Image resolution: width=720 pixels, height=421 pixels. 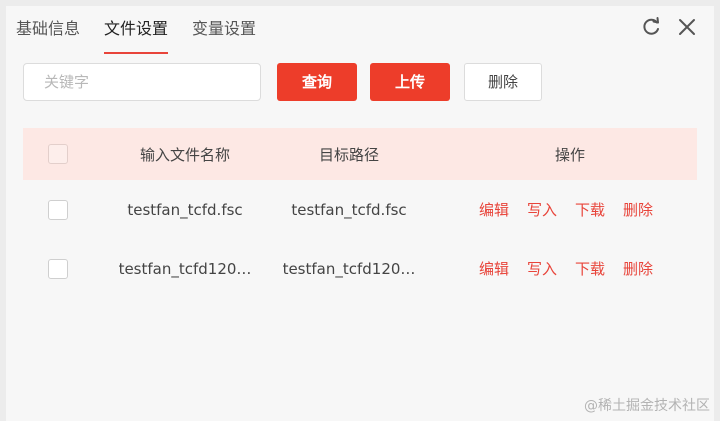 What do you see at coordinates (410, 82) in the screenshot?
I see `upload-button: 上传` at bounding box center [410, 82].